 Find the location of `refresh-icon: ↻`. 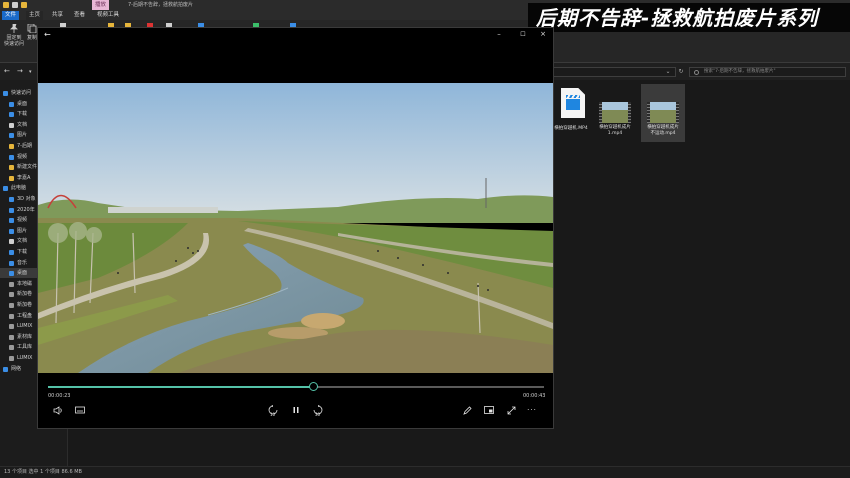

refresh-icon: ↻ is located at coordinates (681, 72).